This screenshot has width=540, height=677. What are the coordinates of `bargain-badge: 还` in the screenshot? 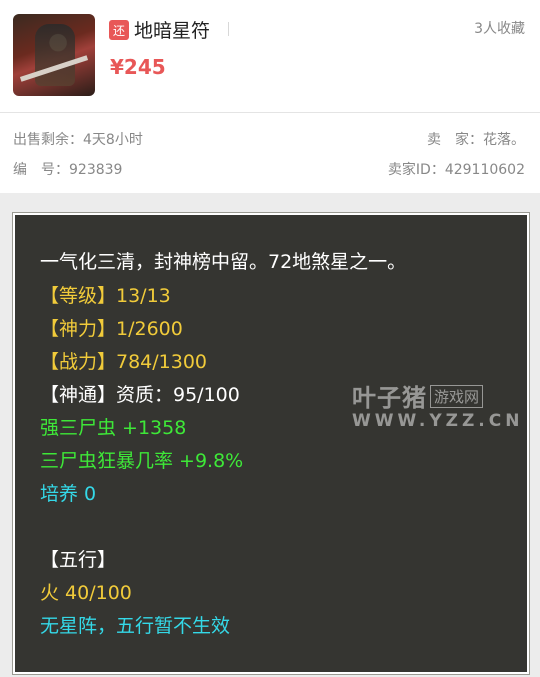 It's located at (119, 30).